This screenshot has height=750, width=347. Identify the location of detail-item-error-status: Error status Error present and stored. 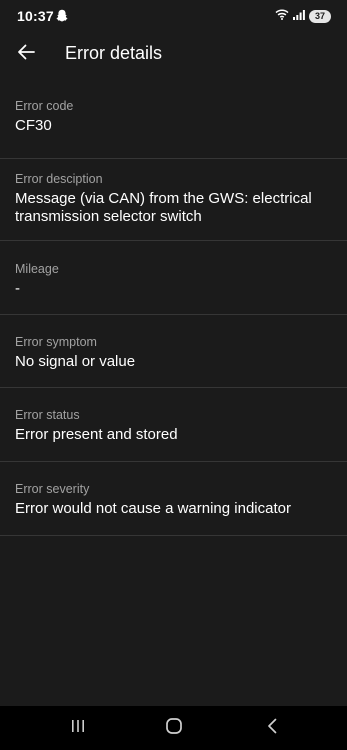
(173, 425).